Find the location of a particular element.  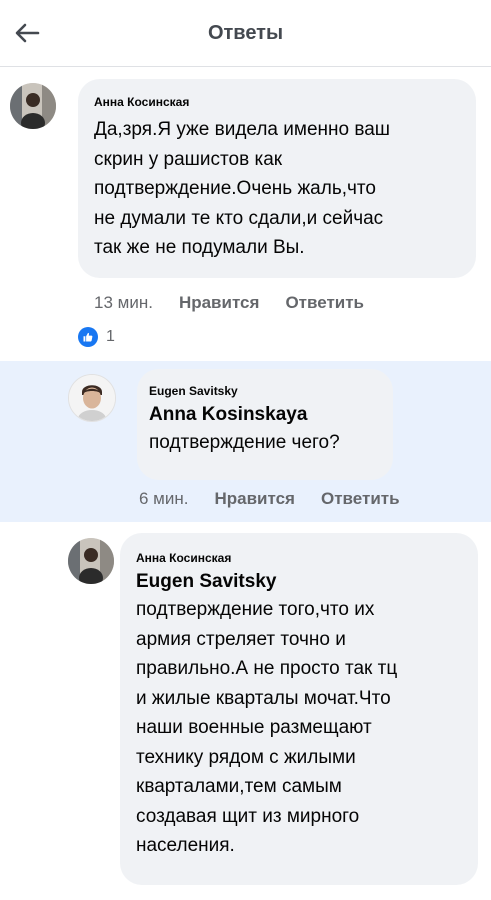

reaction-summary: 1 is located at coordinates (96, 337).